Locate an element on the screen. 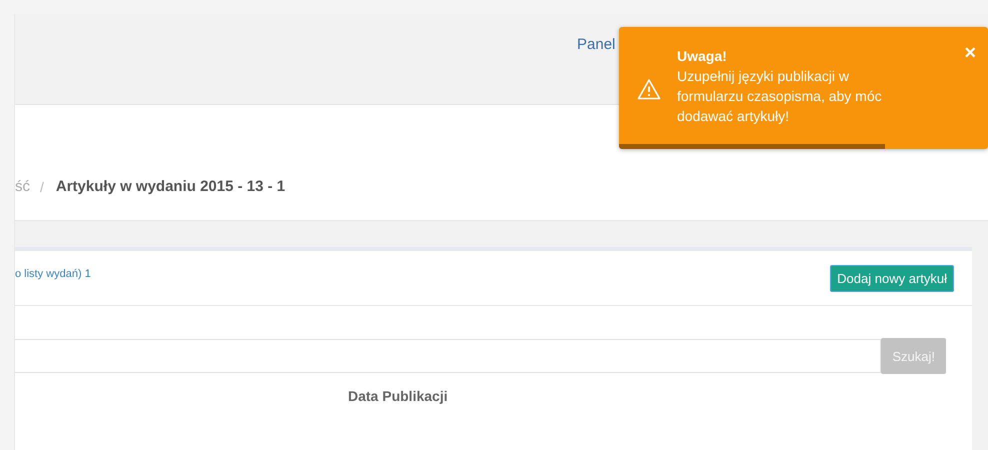 This screenshot has height=450, width=988. toast-message: Uzupełnij języki publikacji w formularzu czasopisma, aby móc dodawać artykuły! is located at coordinates (780, 96).